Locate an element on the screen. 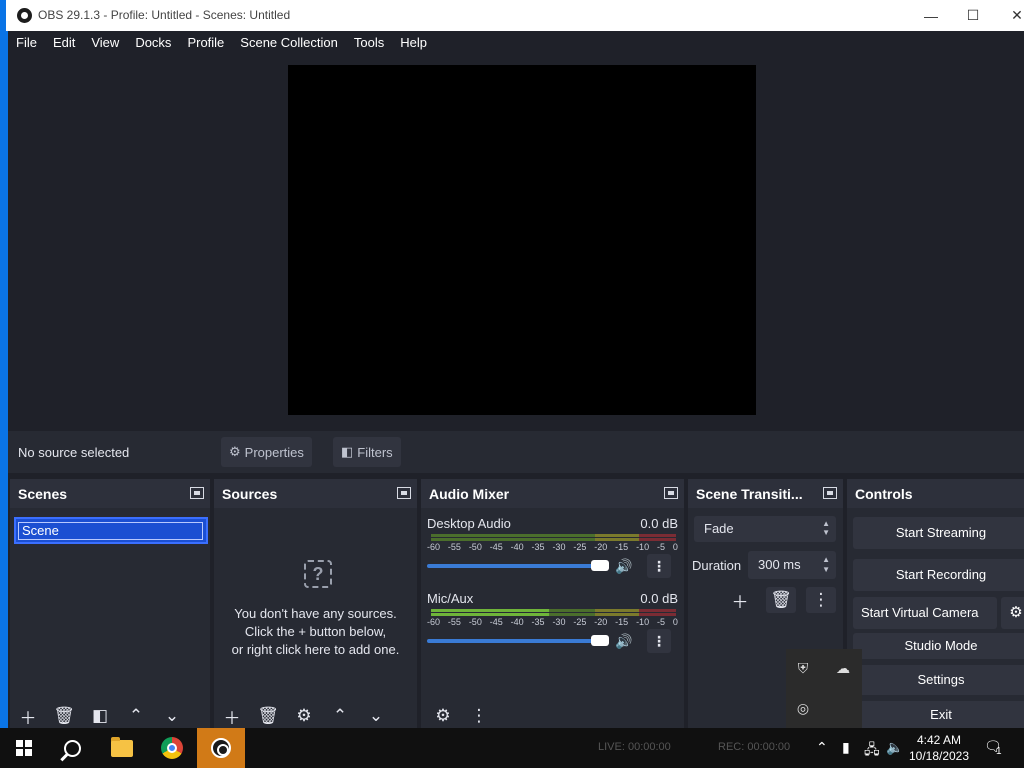 The image size is (1024, 768). scene-name: Scene is located at coordinates (110, 531).